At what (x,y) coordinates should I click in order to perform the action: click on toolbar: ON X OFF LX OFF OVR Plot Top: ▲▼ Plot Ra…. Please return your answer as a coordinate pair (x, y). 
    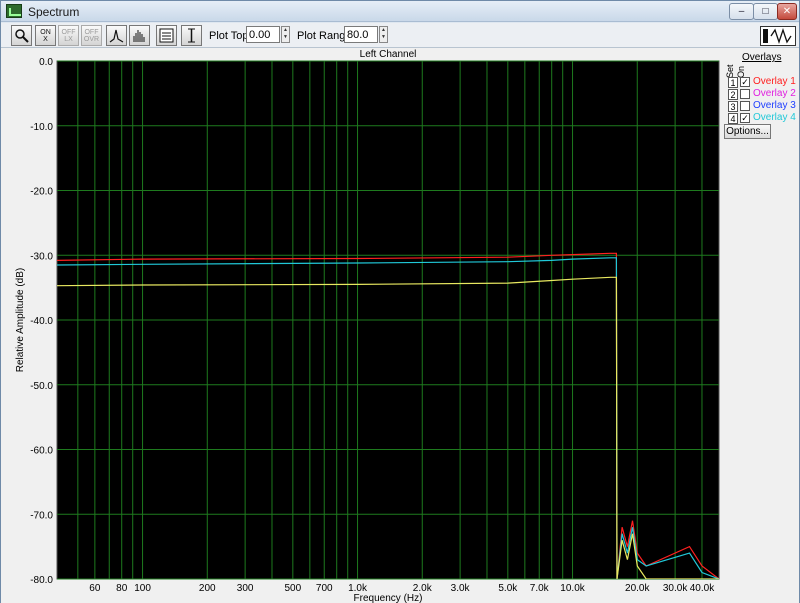
    Looking at the image, I should click on (400, 35).